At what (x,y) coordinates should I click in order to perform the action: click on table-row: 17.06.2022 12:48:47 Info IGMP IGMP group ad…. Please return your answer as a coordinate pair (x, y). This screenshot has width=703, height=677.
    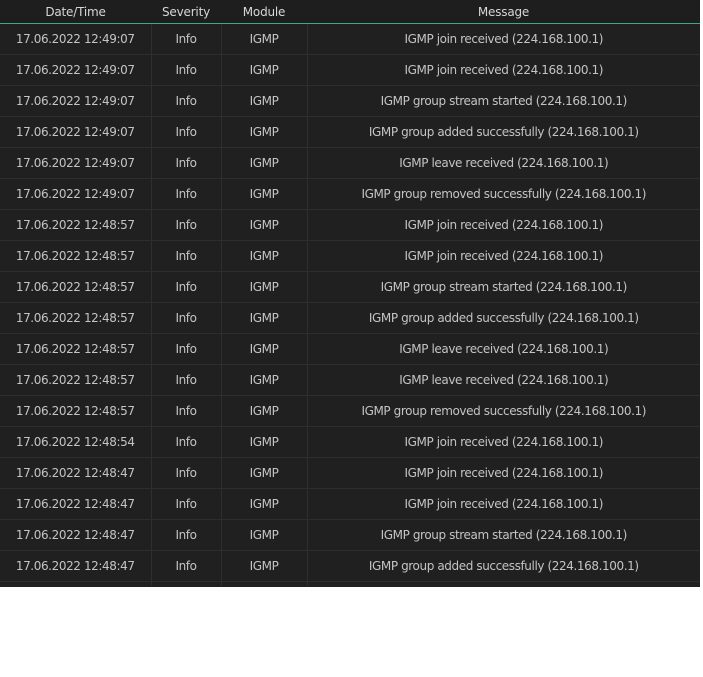
    Looking at the image, I should click on (350, 566).